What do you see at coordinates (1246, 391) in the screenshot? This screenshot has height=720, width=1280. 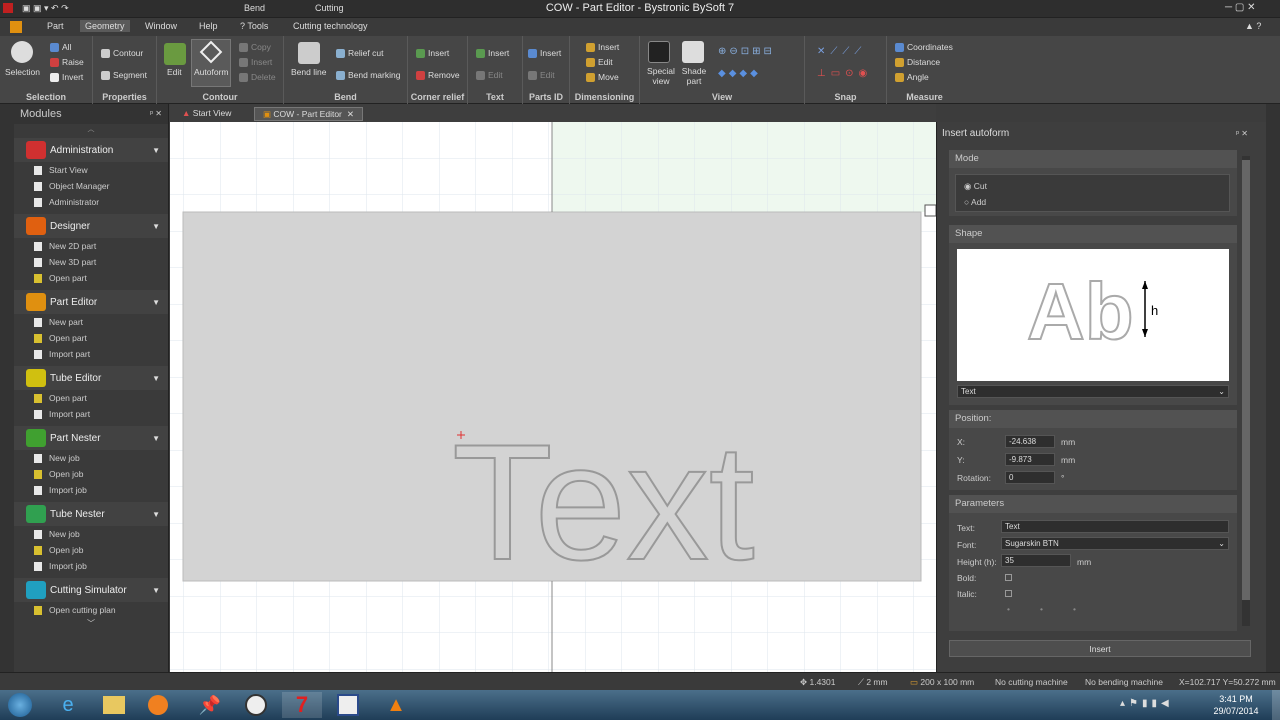 I see `panel-scrollbar` at bounding box center [1246, 391].